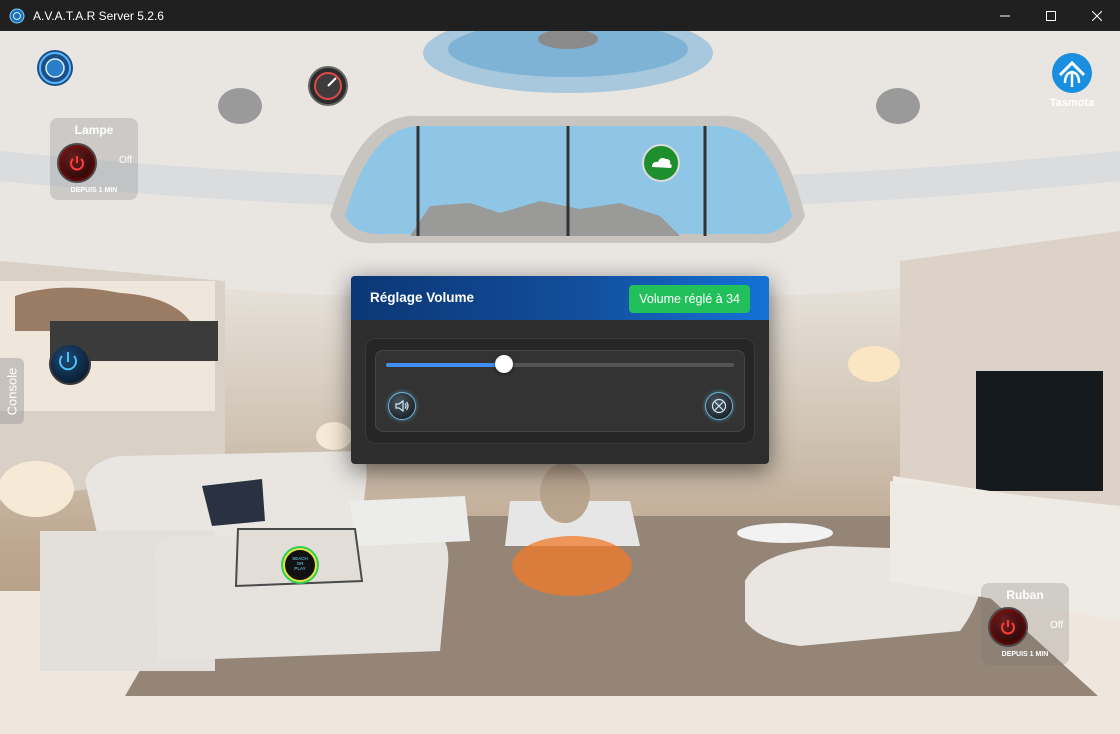 This screenshot has width=1120, height=734. Describe the element at coordinates (504, 364) in the screenshot. I see `volume-slider-thumb` at that location.